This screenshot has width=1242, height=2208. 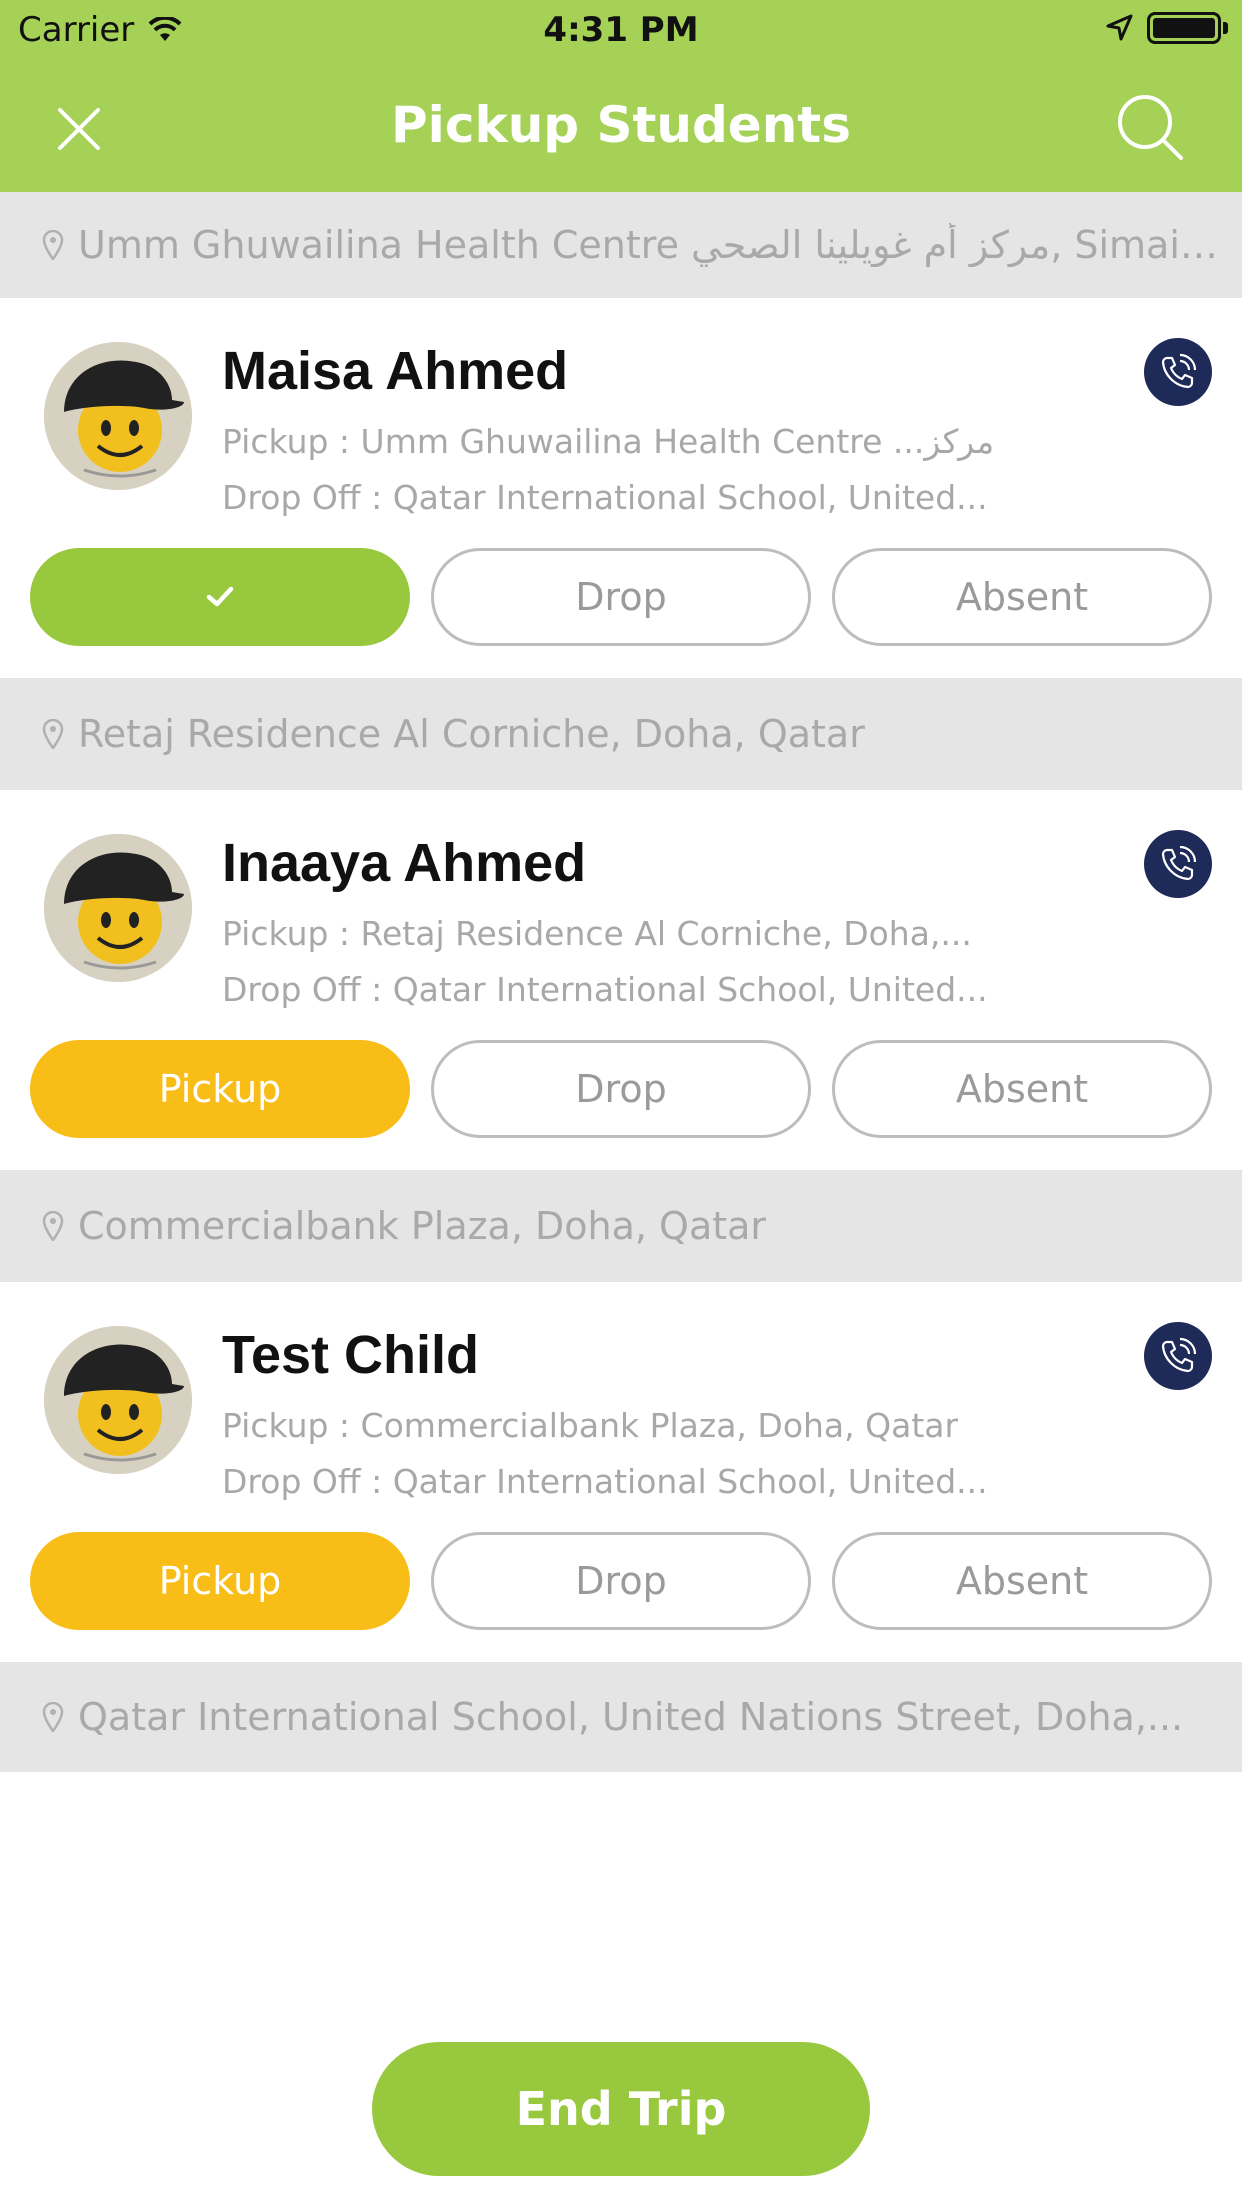 I want to click on stop-address-bar: Retaj Residence Al Corniche, Doha, Qatar, so click(x=621, y=734).